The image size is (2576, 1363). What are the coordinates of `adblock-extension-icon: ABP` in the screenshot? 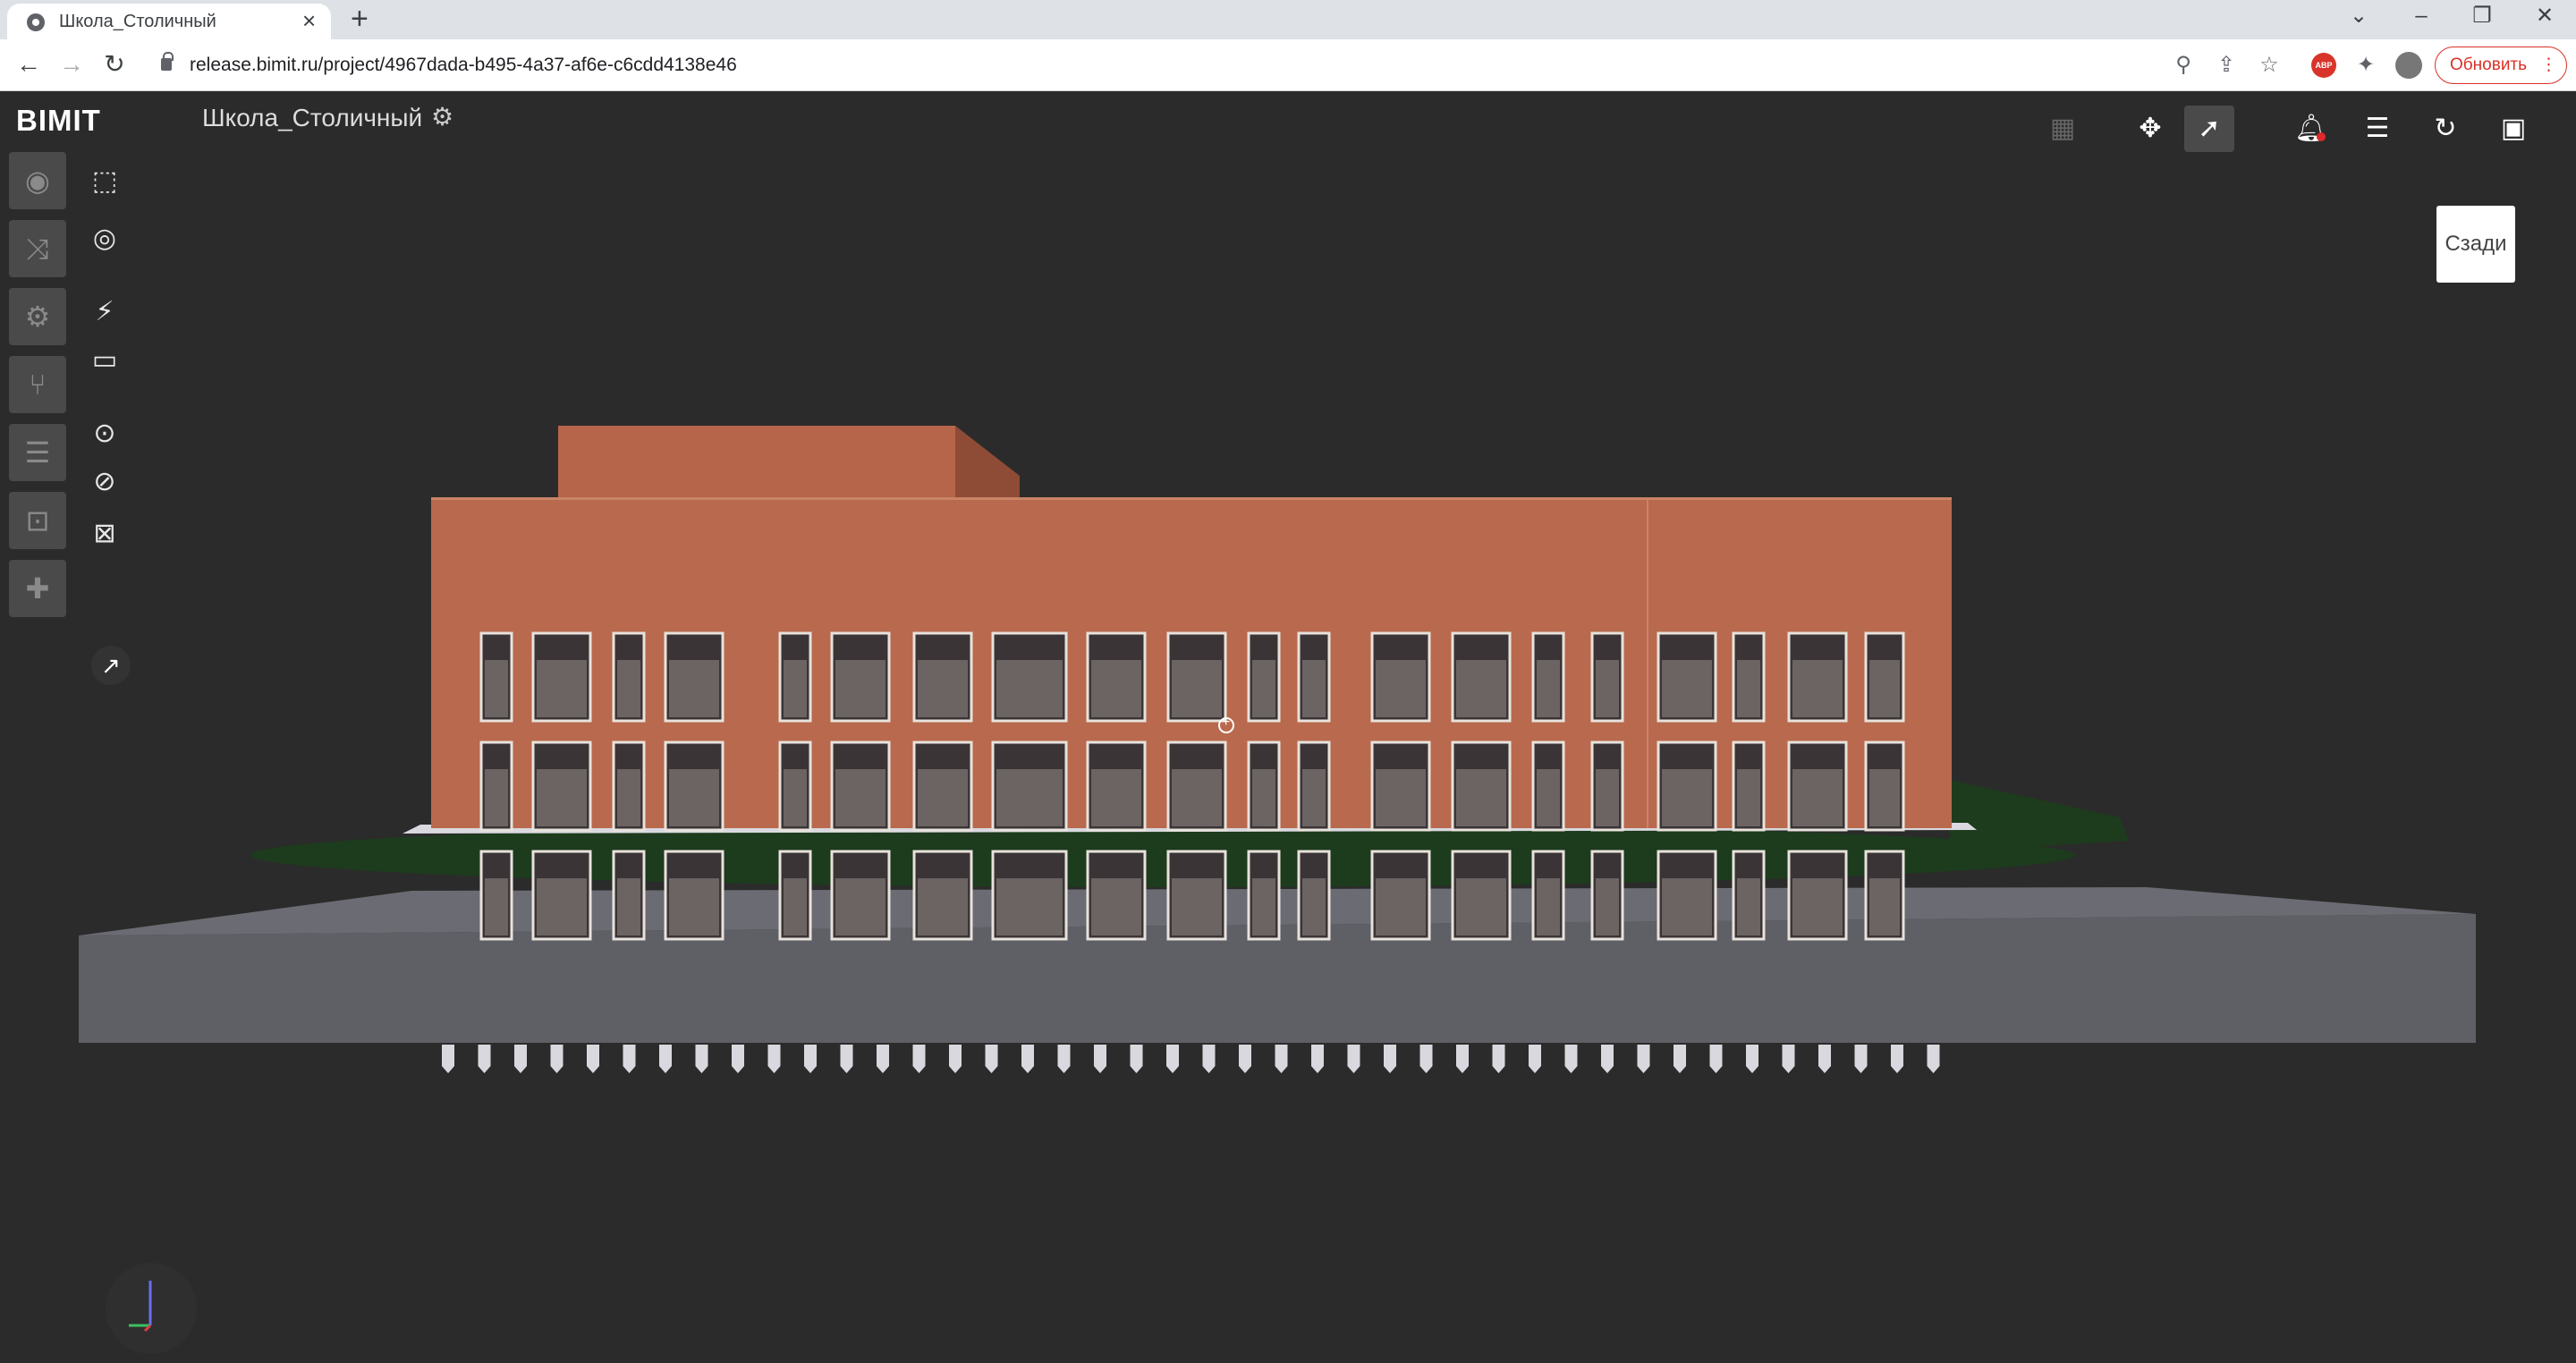 It's located at (2323, 65).